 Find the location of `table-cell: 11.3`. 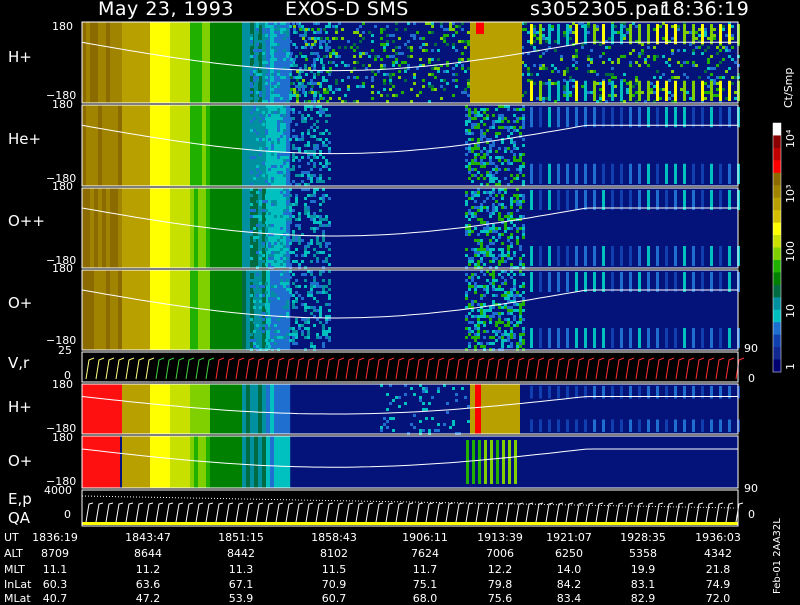

table-cell: 11.3 is located at coordinates (241, 569).